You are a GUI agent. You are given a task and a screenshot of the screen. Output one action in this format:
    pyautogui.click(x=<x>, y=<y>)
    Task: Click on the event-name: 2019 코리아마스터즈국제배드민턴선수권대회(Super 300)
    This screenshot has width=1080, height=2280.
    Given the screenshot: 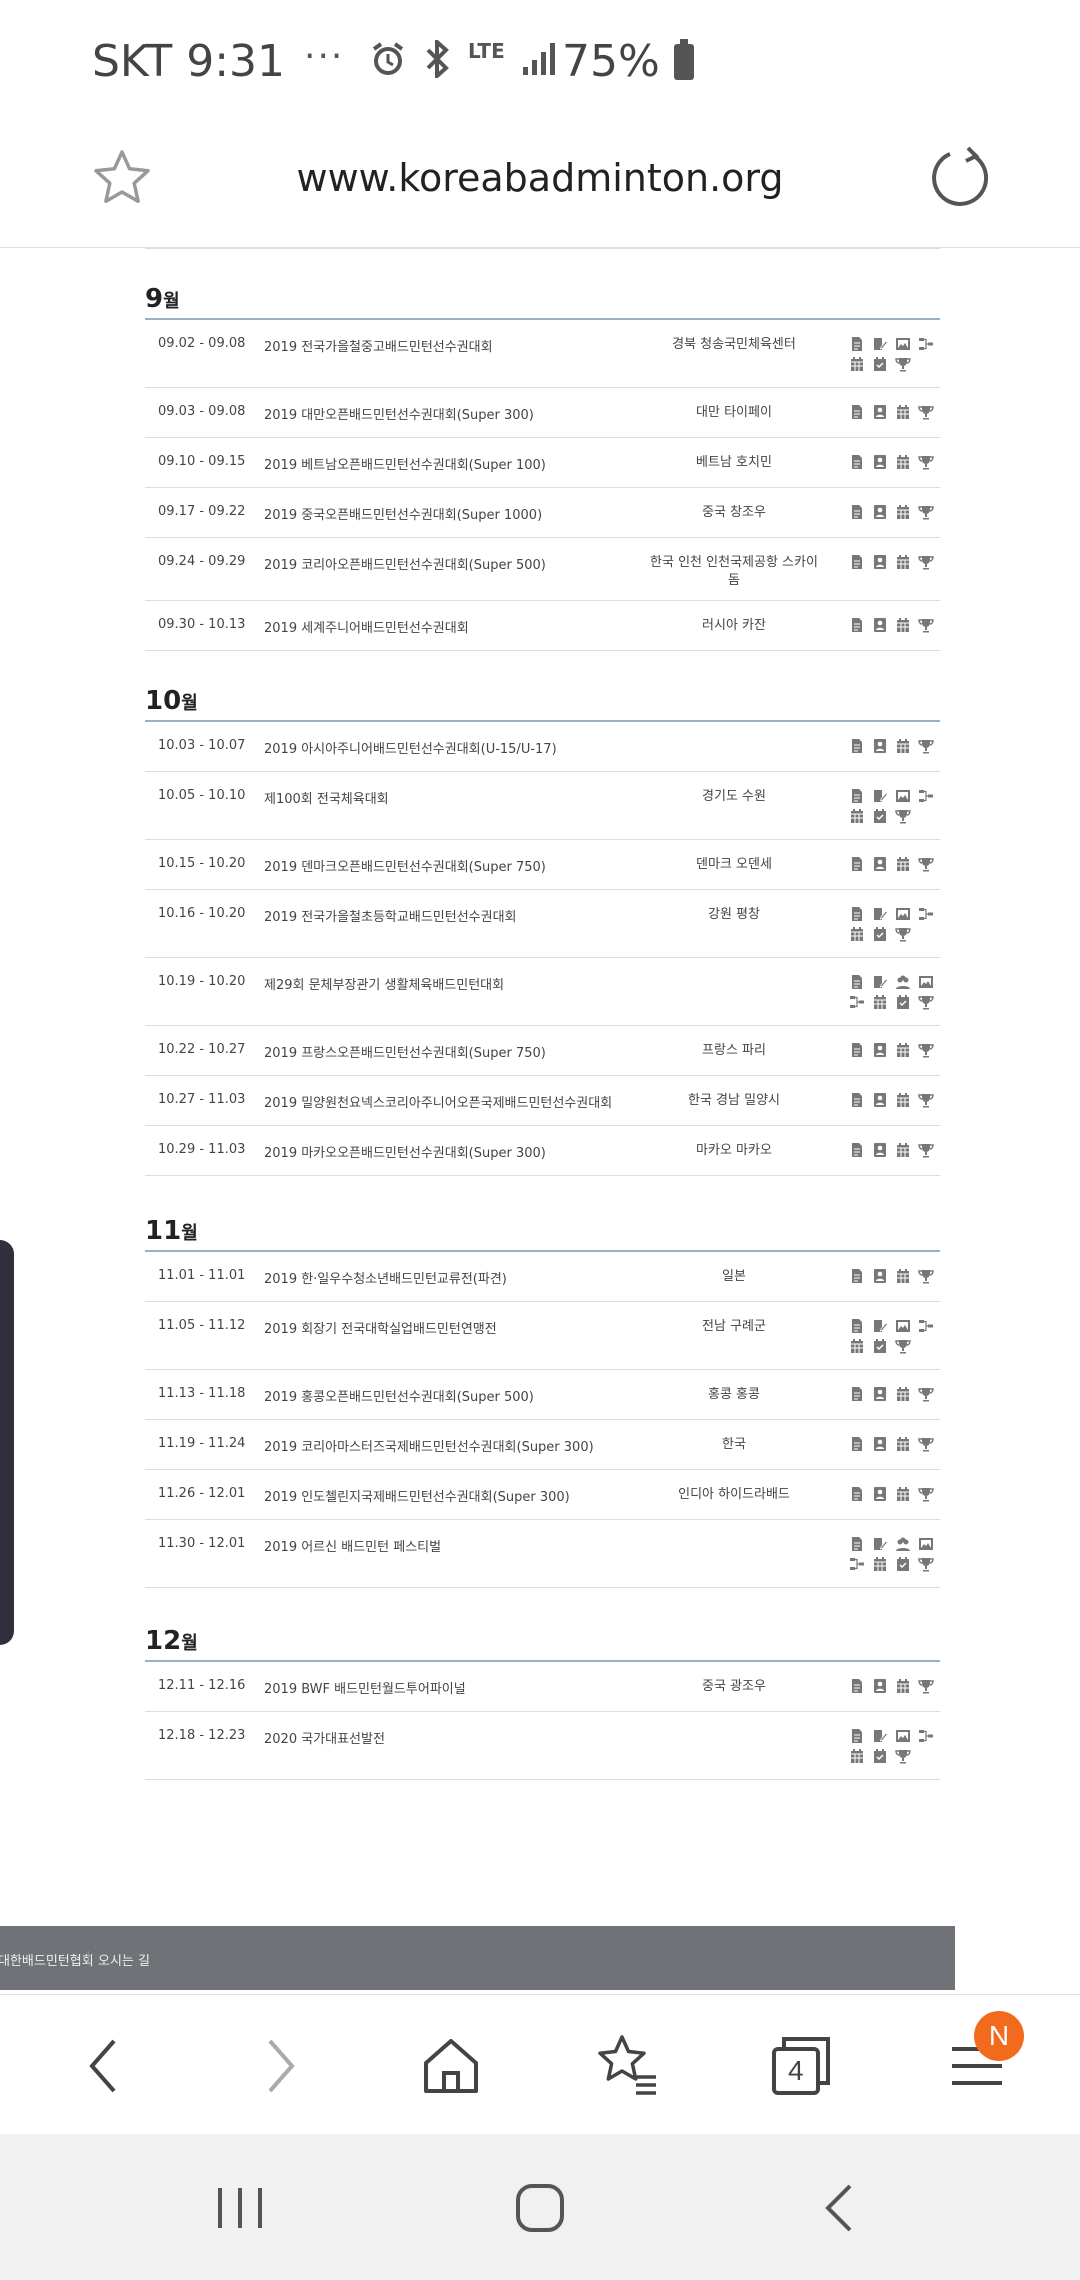 What is the action you would take?
    pyautogui.click(x=456, y=1444)
    